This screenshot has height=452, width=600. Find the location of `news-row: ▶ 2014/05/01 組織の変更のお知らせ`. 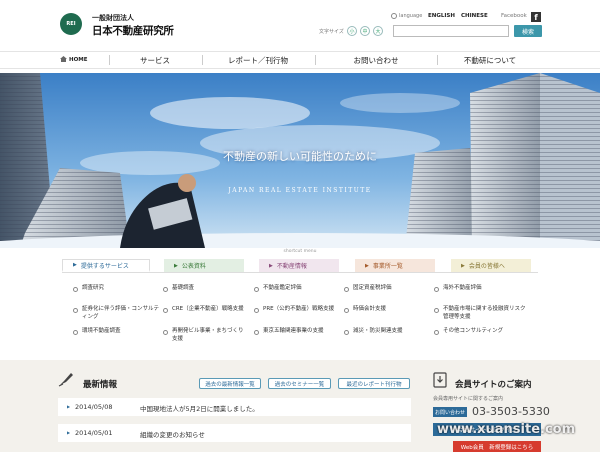

news-row: ▶ 2014/05/01 組織の変更のお知らせ is located at coordinates (234, 433).